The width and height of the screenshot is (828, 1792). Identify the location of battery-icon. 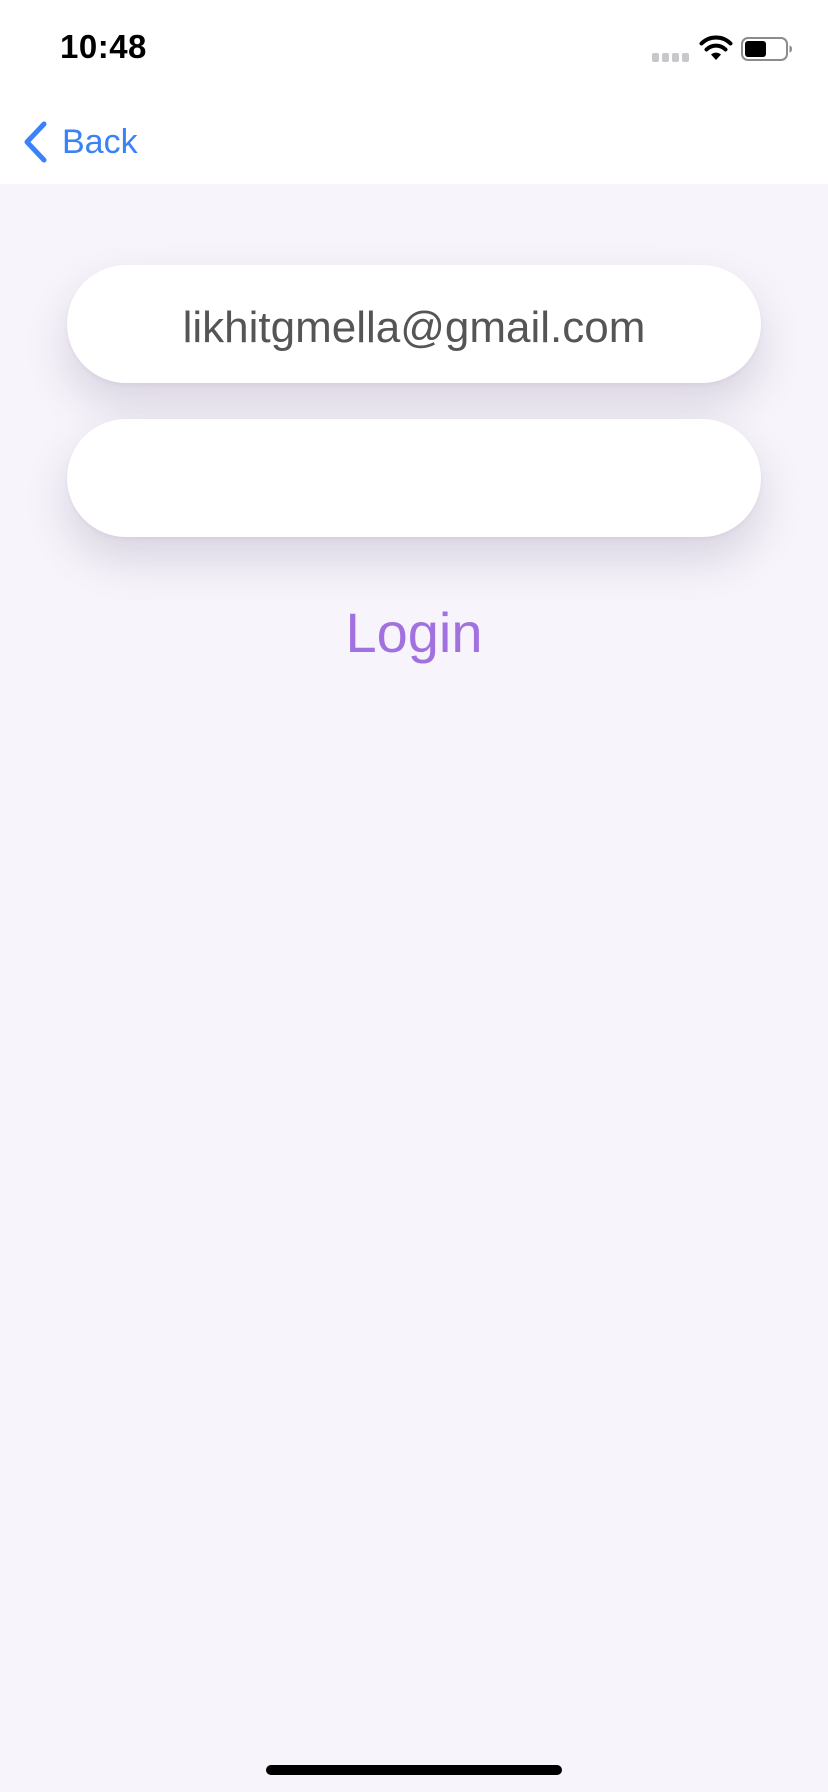
(766, 49).